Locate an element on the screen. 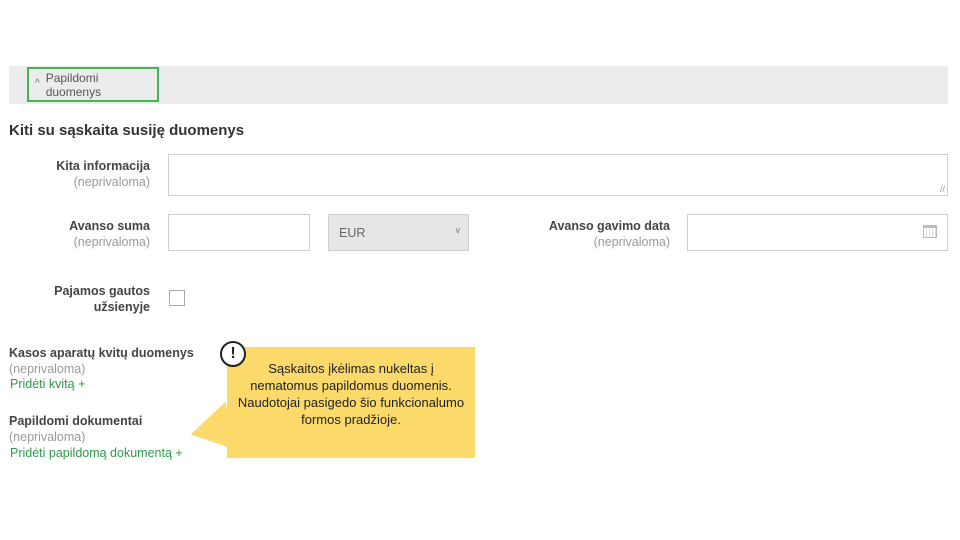 This screenshot has height=540, width=960. warning-icon: ! is located at coordinates (233, 354).